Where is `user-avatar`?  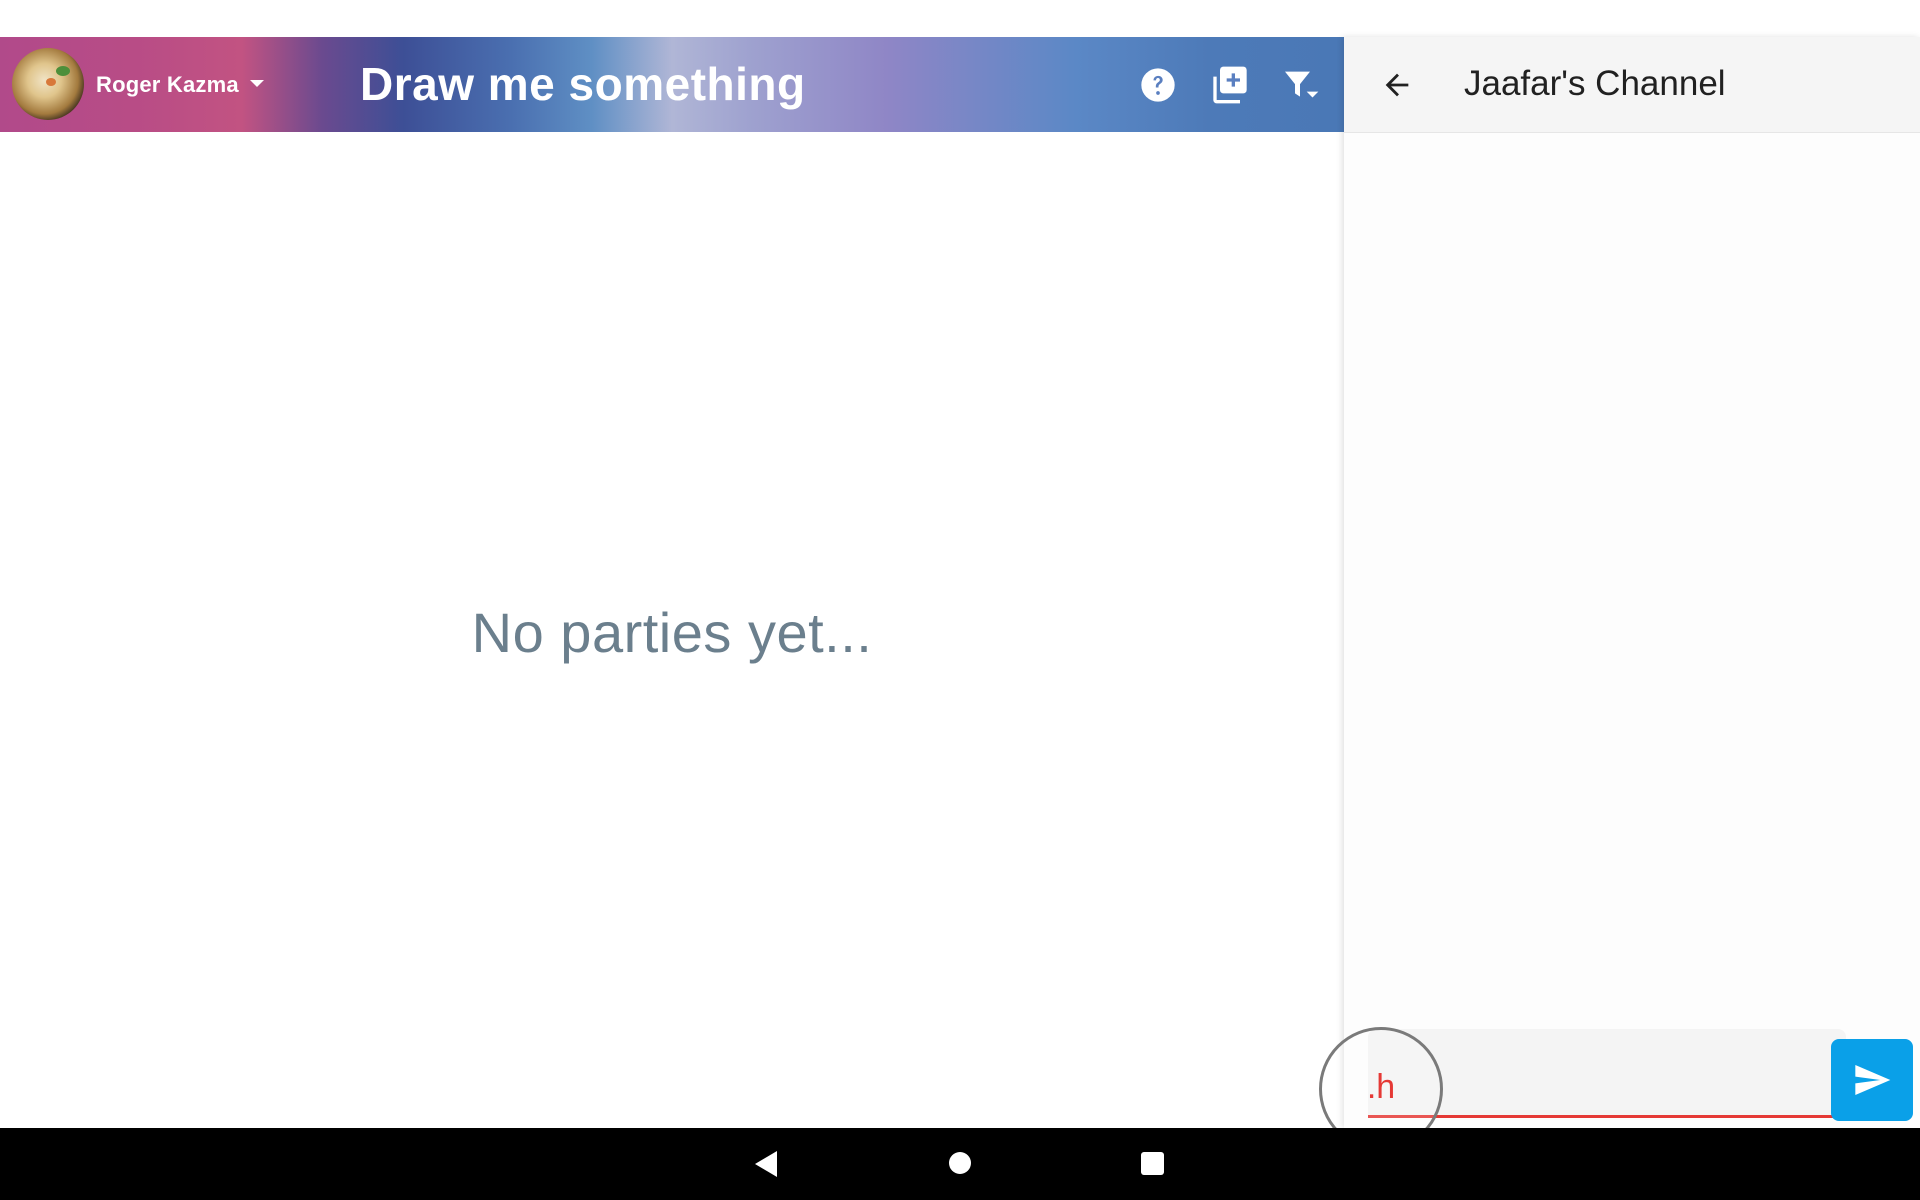 user-avatar is located at coordinates (48, 84).